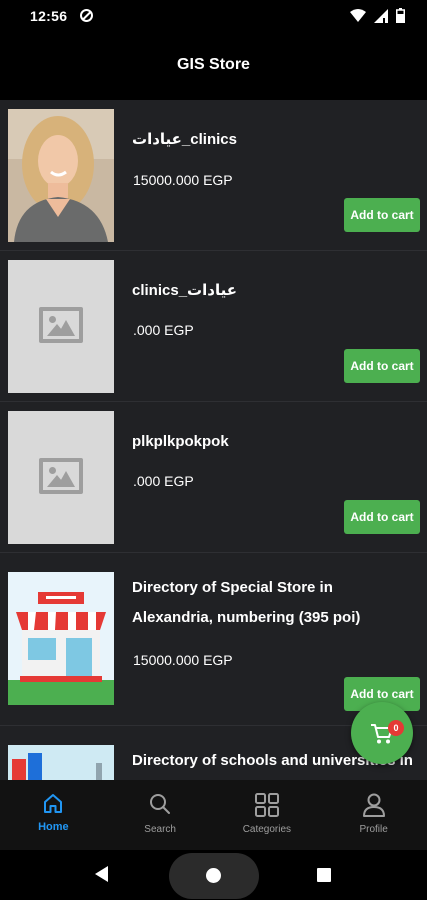  What do you see at coordinates (53, 827) in the screenshot?
I see `nav-home-label: Home` at bounding box center [53, 827].